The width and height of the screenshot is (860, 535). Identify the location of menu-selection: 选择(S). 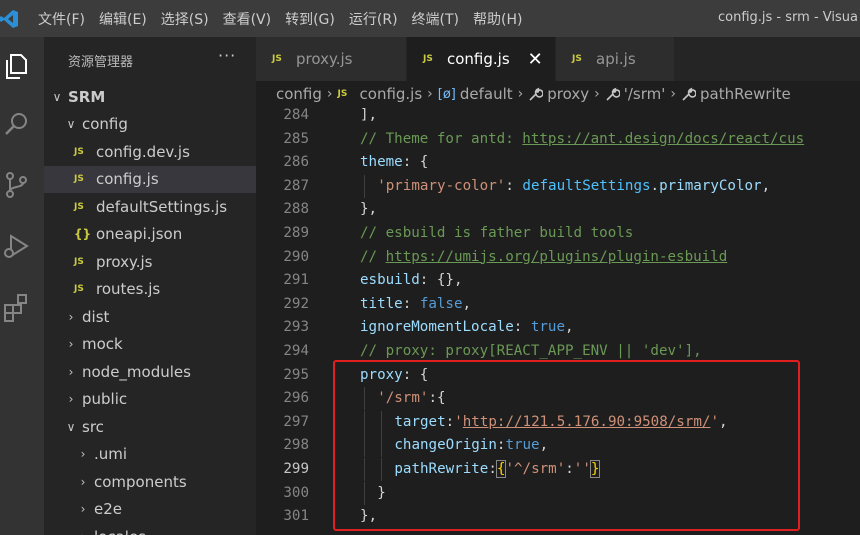
(185, 19).